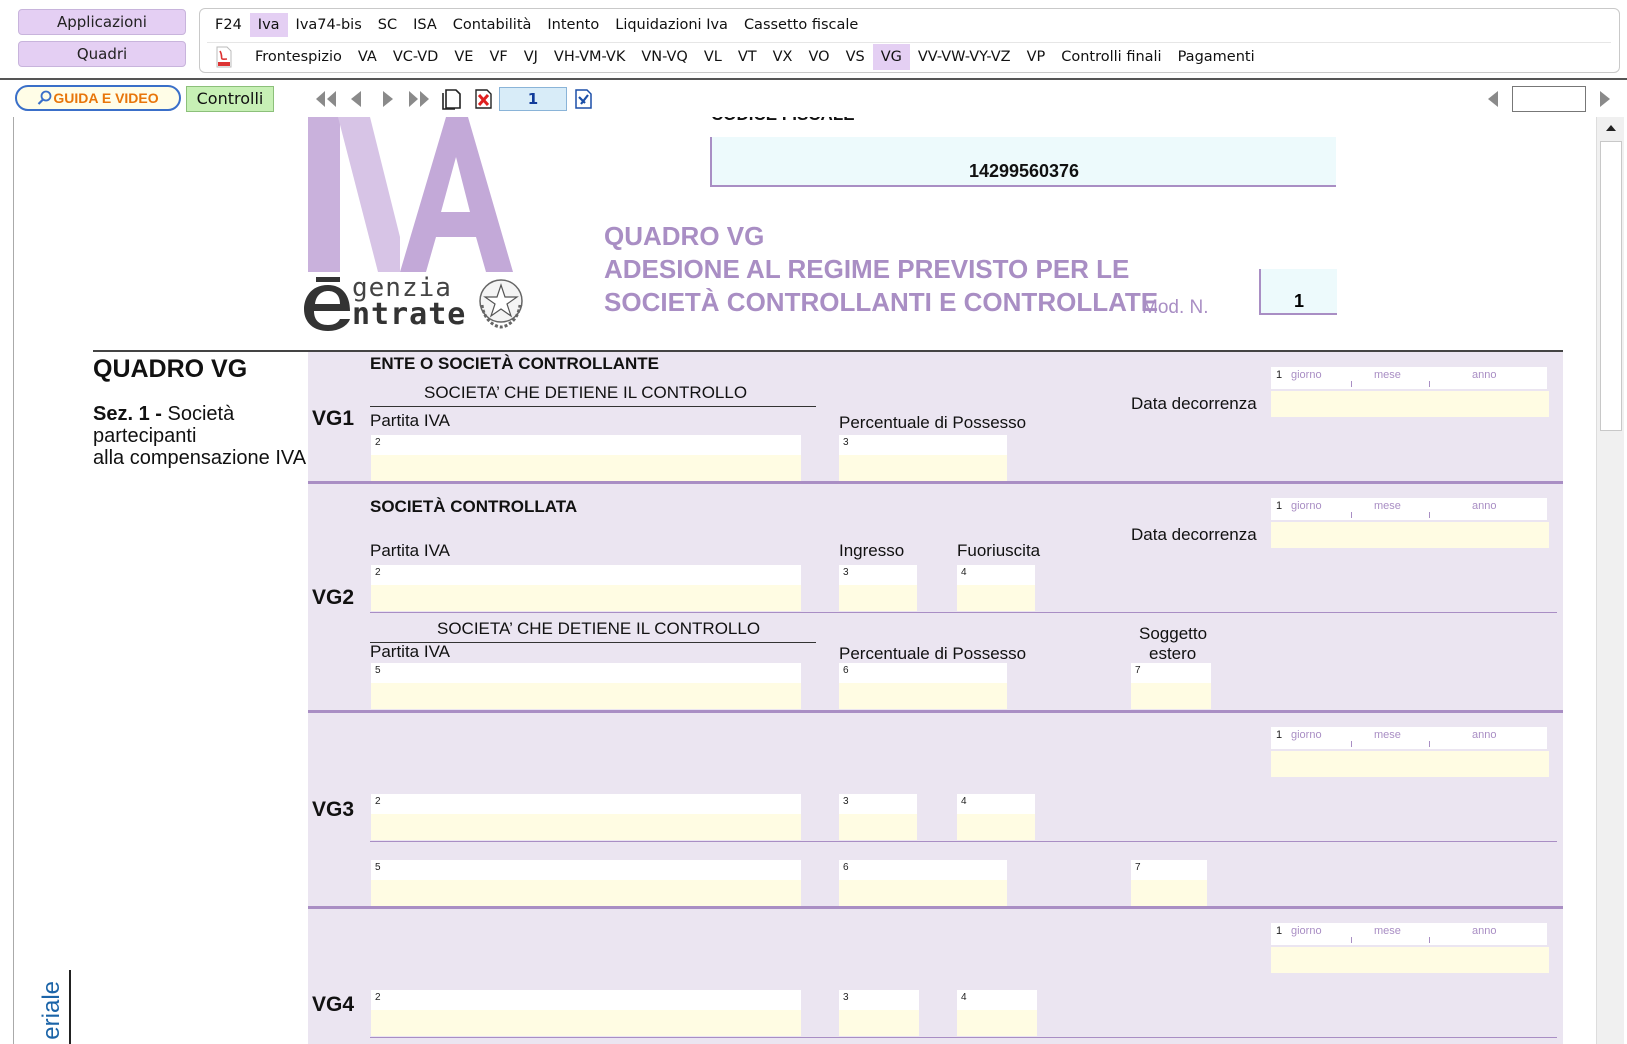  Describe the element at coordinates (846, 670) in the screenshot. I see `vg2-field-number: 6` at that location.